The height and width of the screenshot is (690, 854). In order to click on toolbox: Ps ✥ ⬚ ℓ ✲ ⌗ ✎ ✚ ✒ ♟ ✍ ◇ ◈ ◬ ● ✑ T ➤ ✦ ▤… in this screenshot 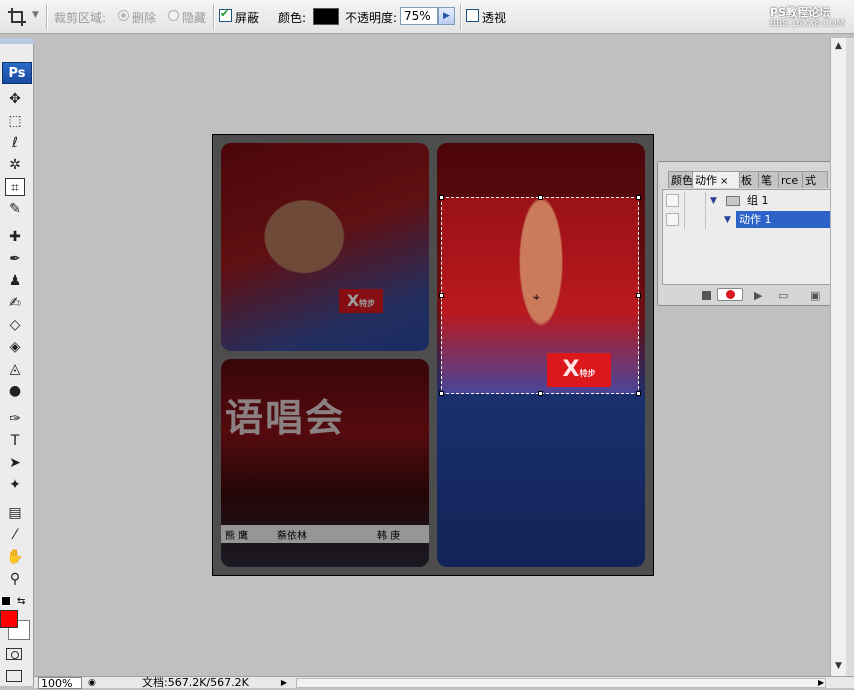, I will do `click(17, 362)`.